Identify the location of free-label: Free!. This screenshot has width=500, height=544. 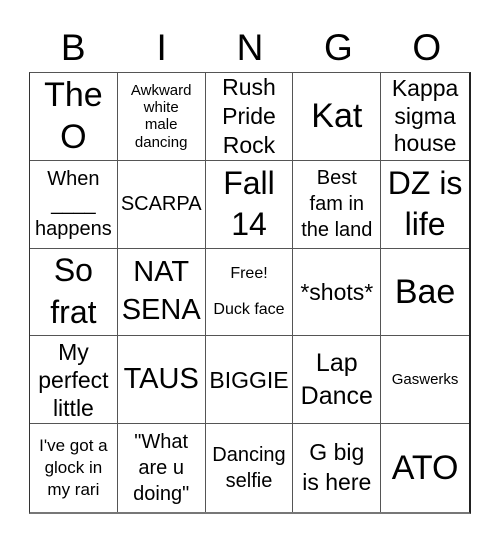
(249, 274).